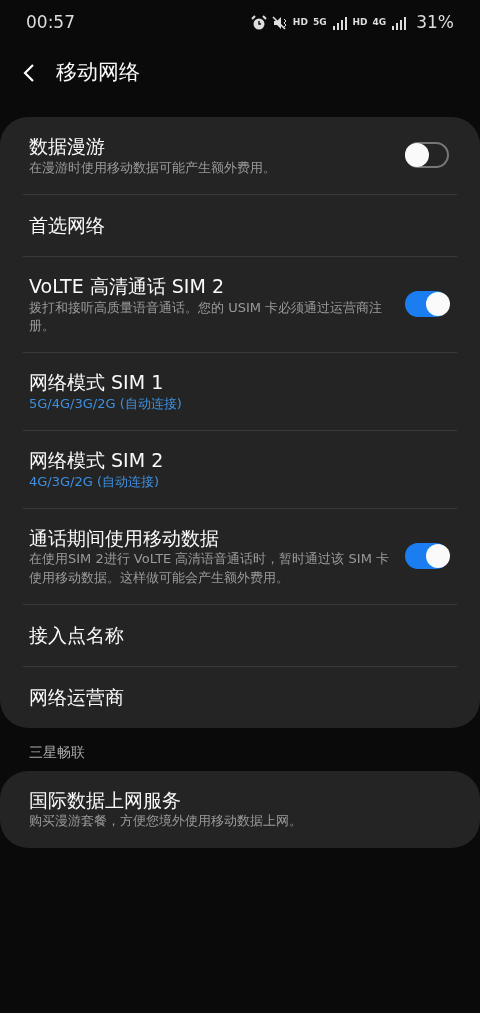 The image size is (480, 1013). Describe the element at coordinates (98, 72) in the screenshot. I see `page-title: 移动网络` at that location.